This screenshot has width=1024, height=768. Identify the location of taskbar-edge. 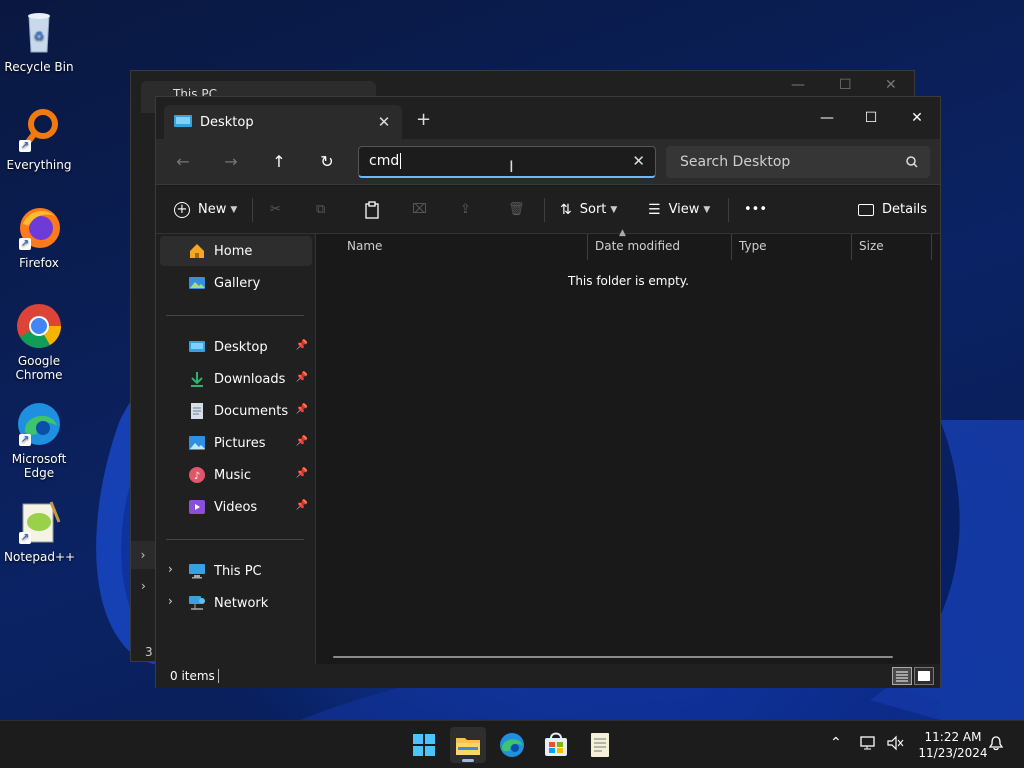
(512, 745).